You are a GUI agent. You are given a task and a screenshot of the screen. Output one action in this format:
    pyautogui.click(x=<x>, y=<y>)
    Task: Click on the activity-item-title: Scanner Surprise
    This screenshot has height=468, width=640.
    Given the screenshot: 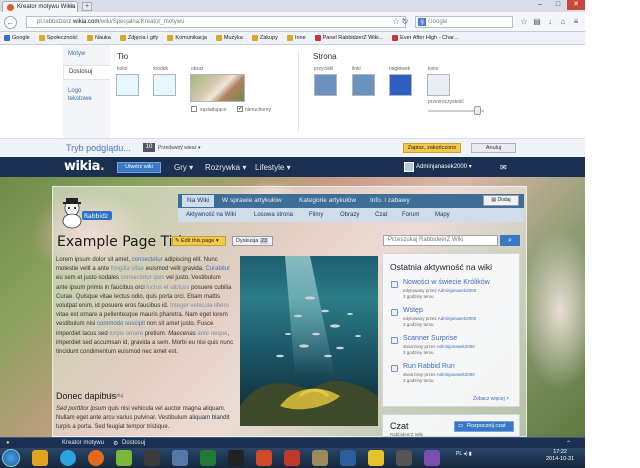 What is the action you would take?
    pyautogui.click(x=430, y=338)
    